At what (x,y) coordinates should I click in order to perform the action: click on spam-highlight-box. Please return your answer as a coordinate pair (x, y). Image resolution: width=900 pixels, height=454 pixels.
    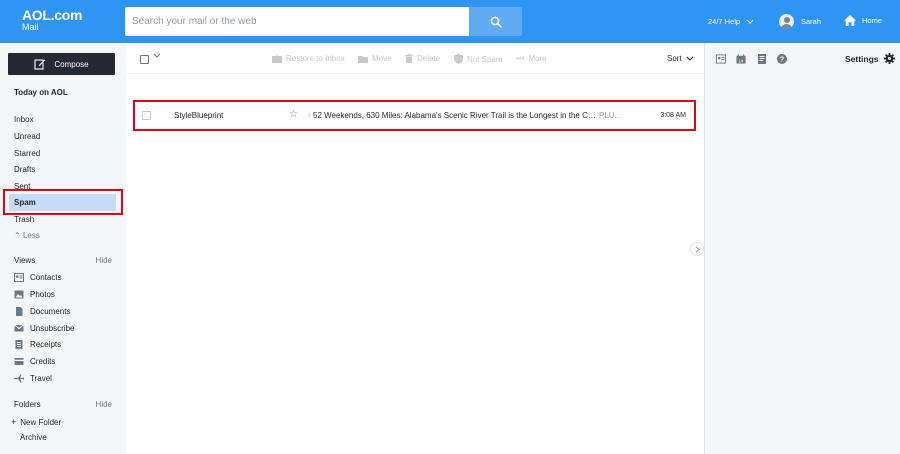
    Looking at the image, I should click on (63, 202).